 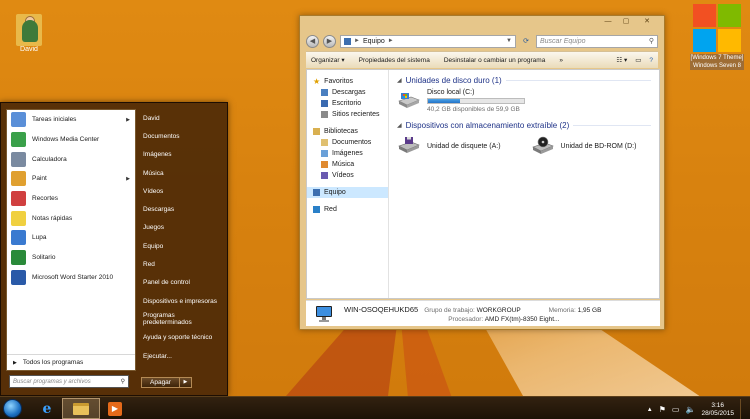 I want to click on user-folder-icon, so click(x=29, y=26).